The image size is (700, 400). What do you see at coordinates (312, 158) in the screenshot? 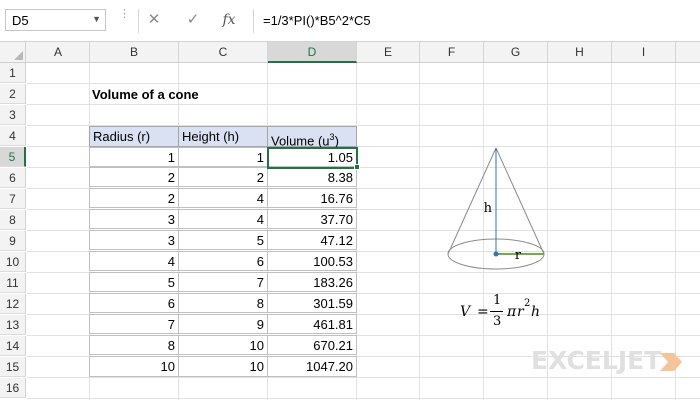
I see `active-cell-border` at bounding box center [312, 158].